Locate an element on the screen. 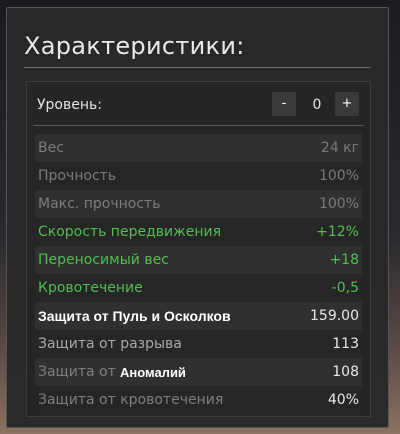 The height and width of the screenshot is (434, 400). stat-row-max-durability: Макс. прочность 100% is located at coordinates (198, 204).